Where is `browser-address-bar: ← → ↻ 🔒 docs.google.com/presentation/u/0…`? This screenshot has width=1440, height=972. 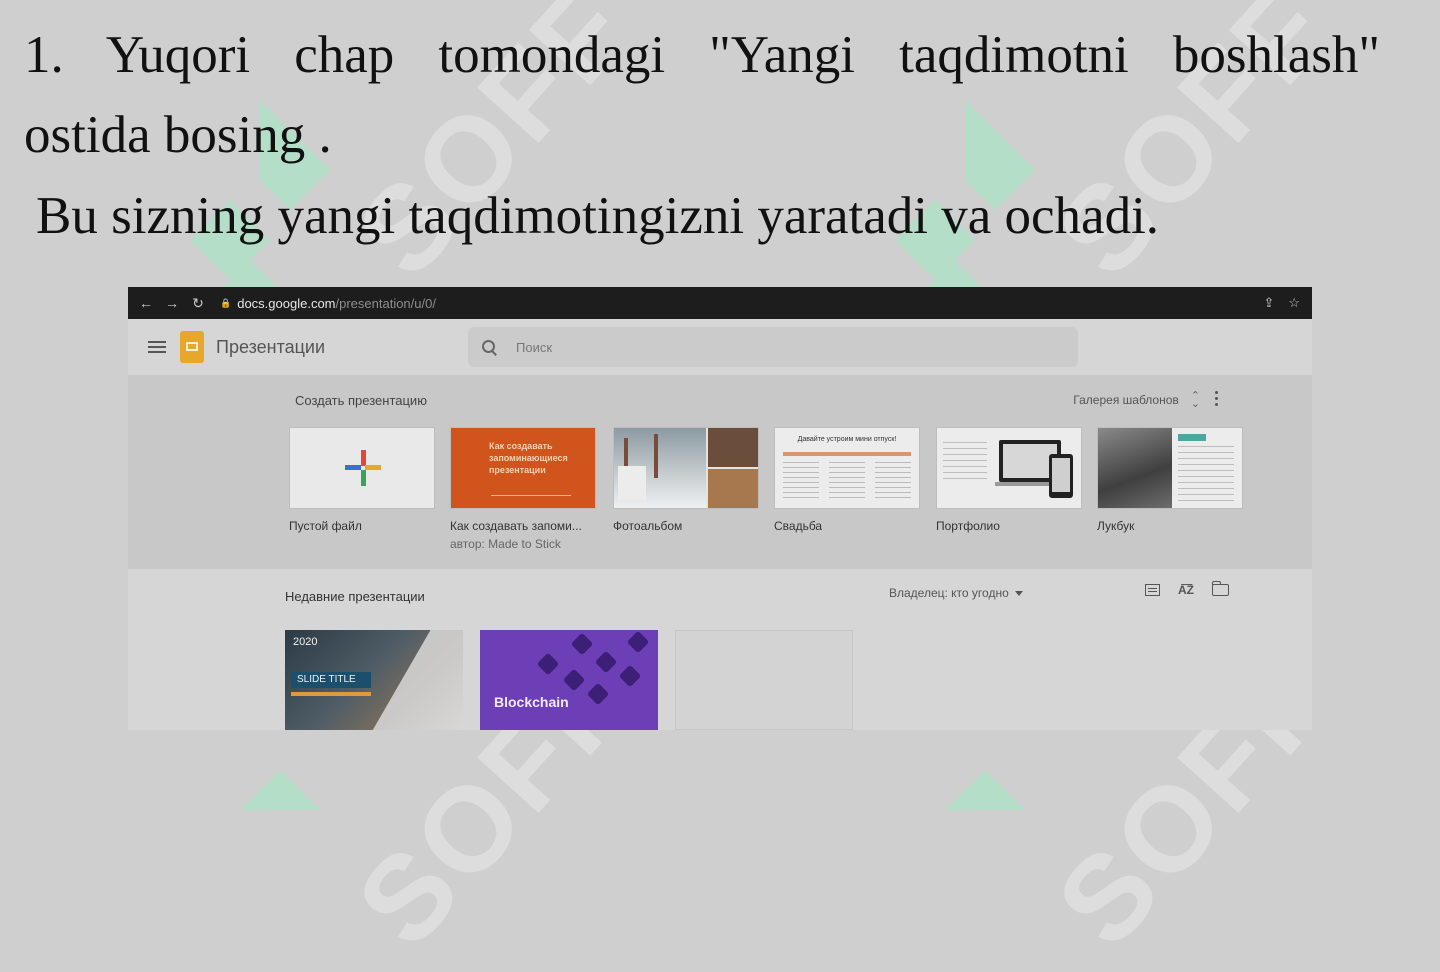 browser-address-bar: ← → ↻ 🔒 docs.google.com/presentation/u/0… is located at coordinates (720, 303).